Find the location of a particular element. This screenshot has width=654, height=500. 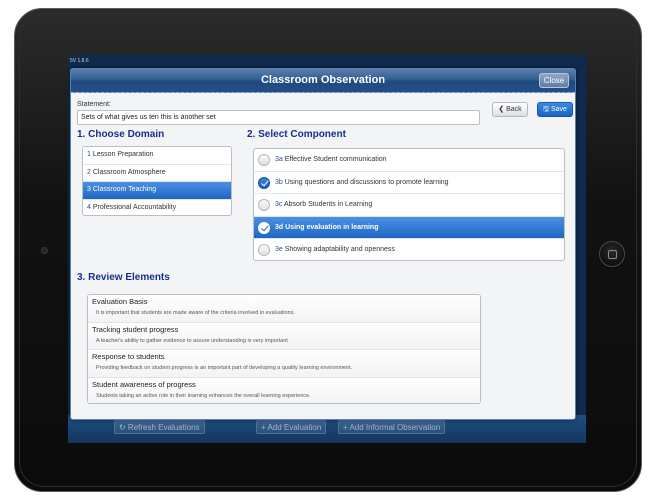

save-button: 🖫 Save is located at coordinates (555, 109).